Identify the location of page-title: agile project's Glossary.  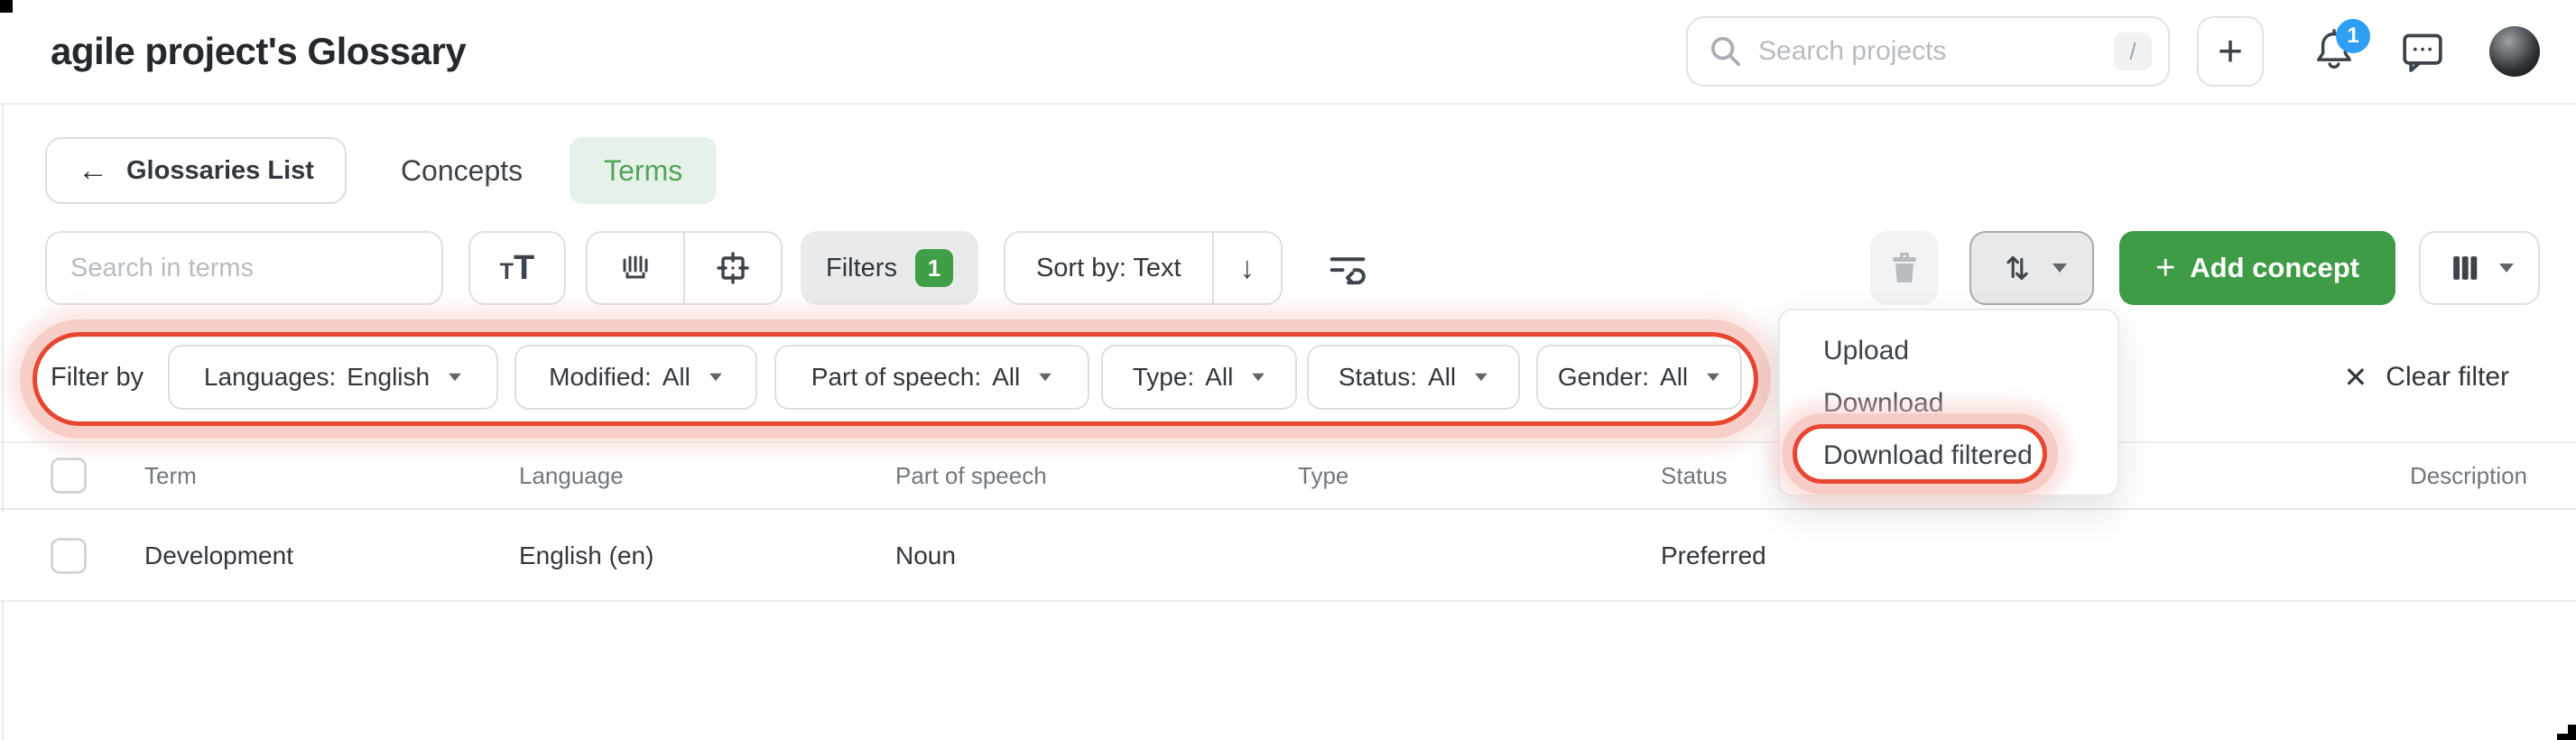
(259, 51).